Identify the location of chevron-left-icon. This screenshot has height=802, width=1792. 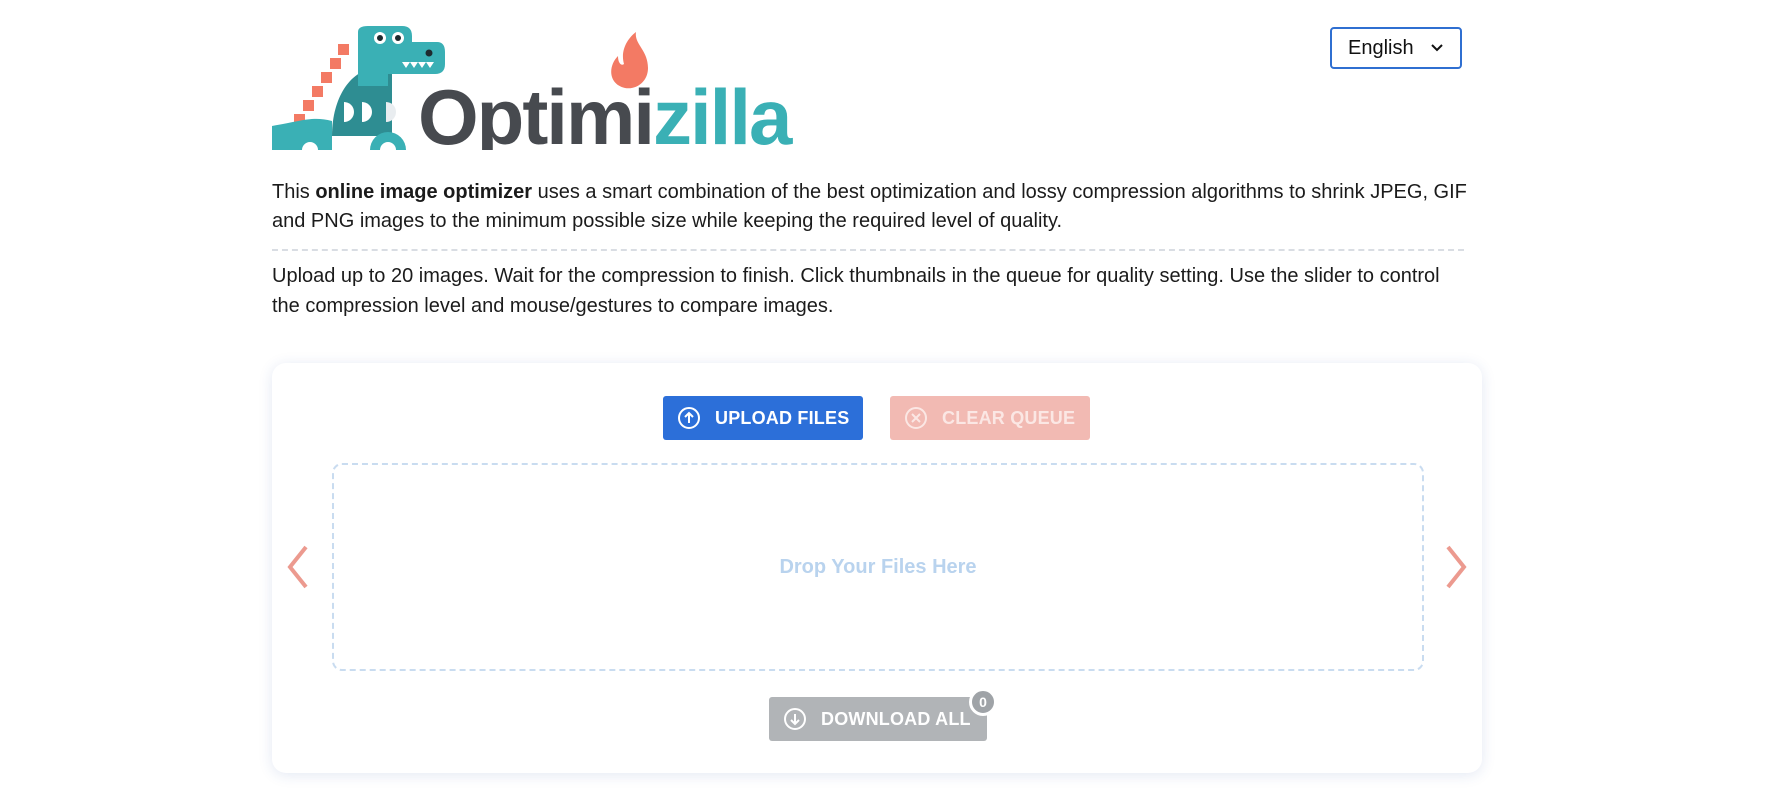
(298, 567).